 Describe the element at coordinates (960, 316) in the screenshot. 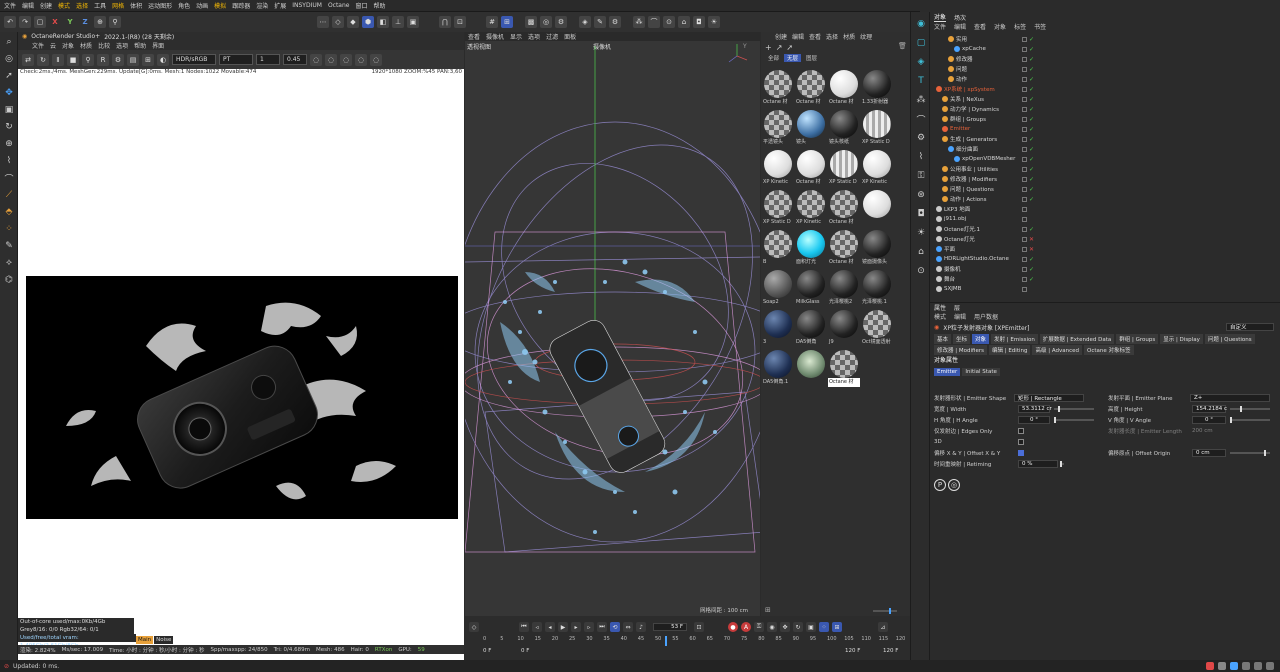

I see `attribute-menu-item: 编辑` at that location.